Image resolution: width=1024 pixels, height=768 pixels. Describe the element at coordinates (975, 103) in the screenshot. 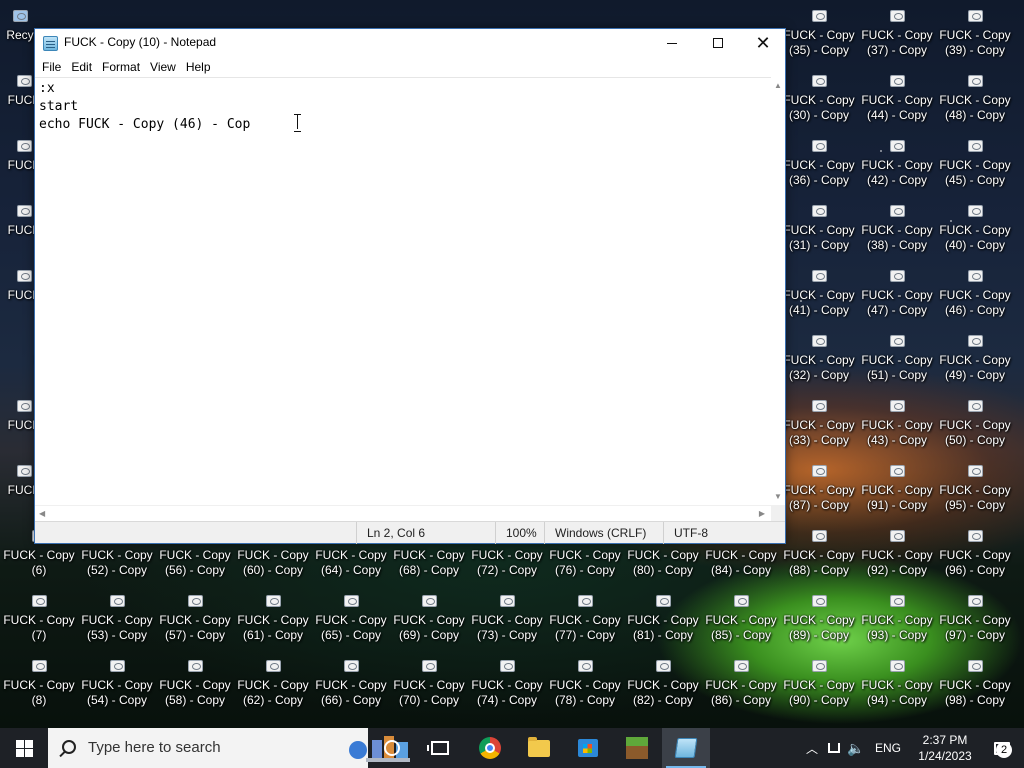

I see `desktop-icon: FUCK - Copy (48) - Copy` at that location.